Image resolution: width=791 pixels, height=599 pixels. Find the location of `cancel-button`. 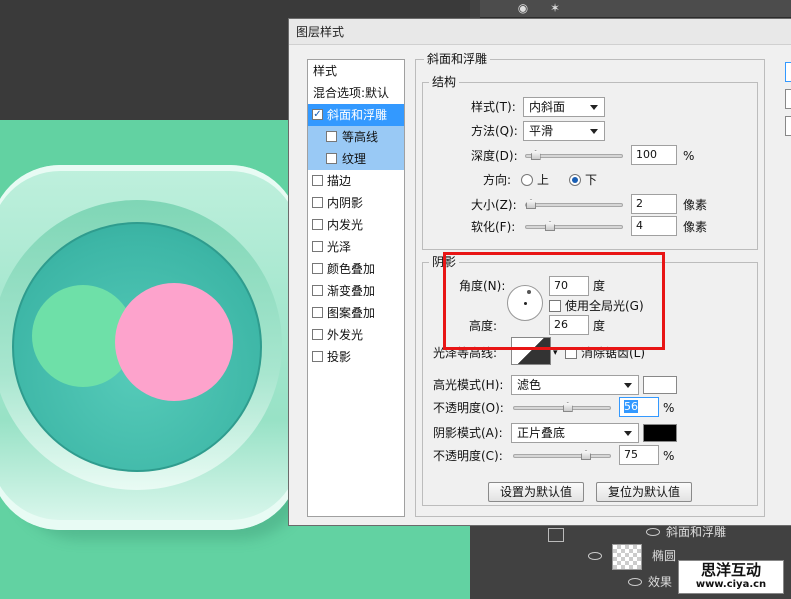

cancel-button is located at coordinates (788, 99).